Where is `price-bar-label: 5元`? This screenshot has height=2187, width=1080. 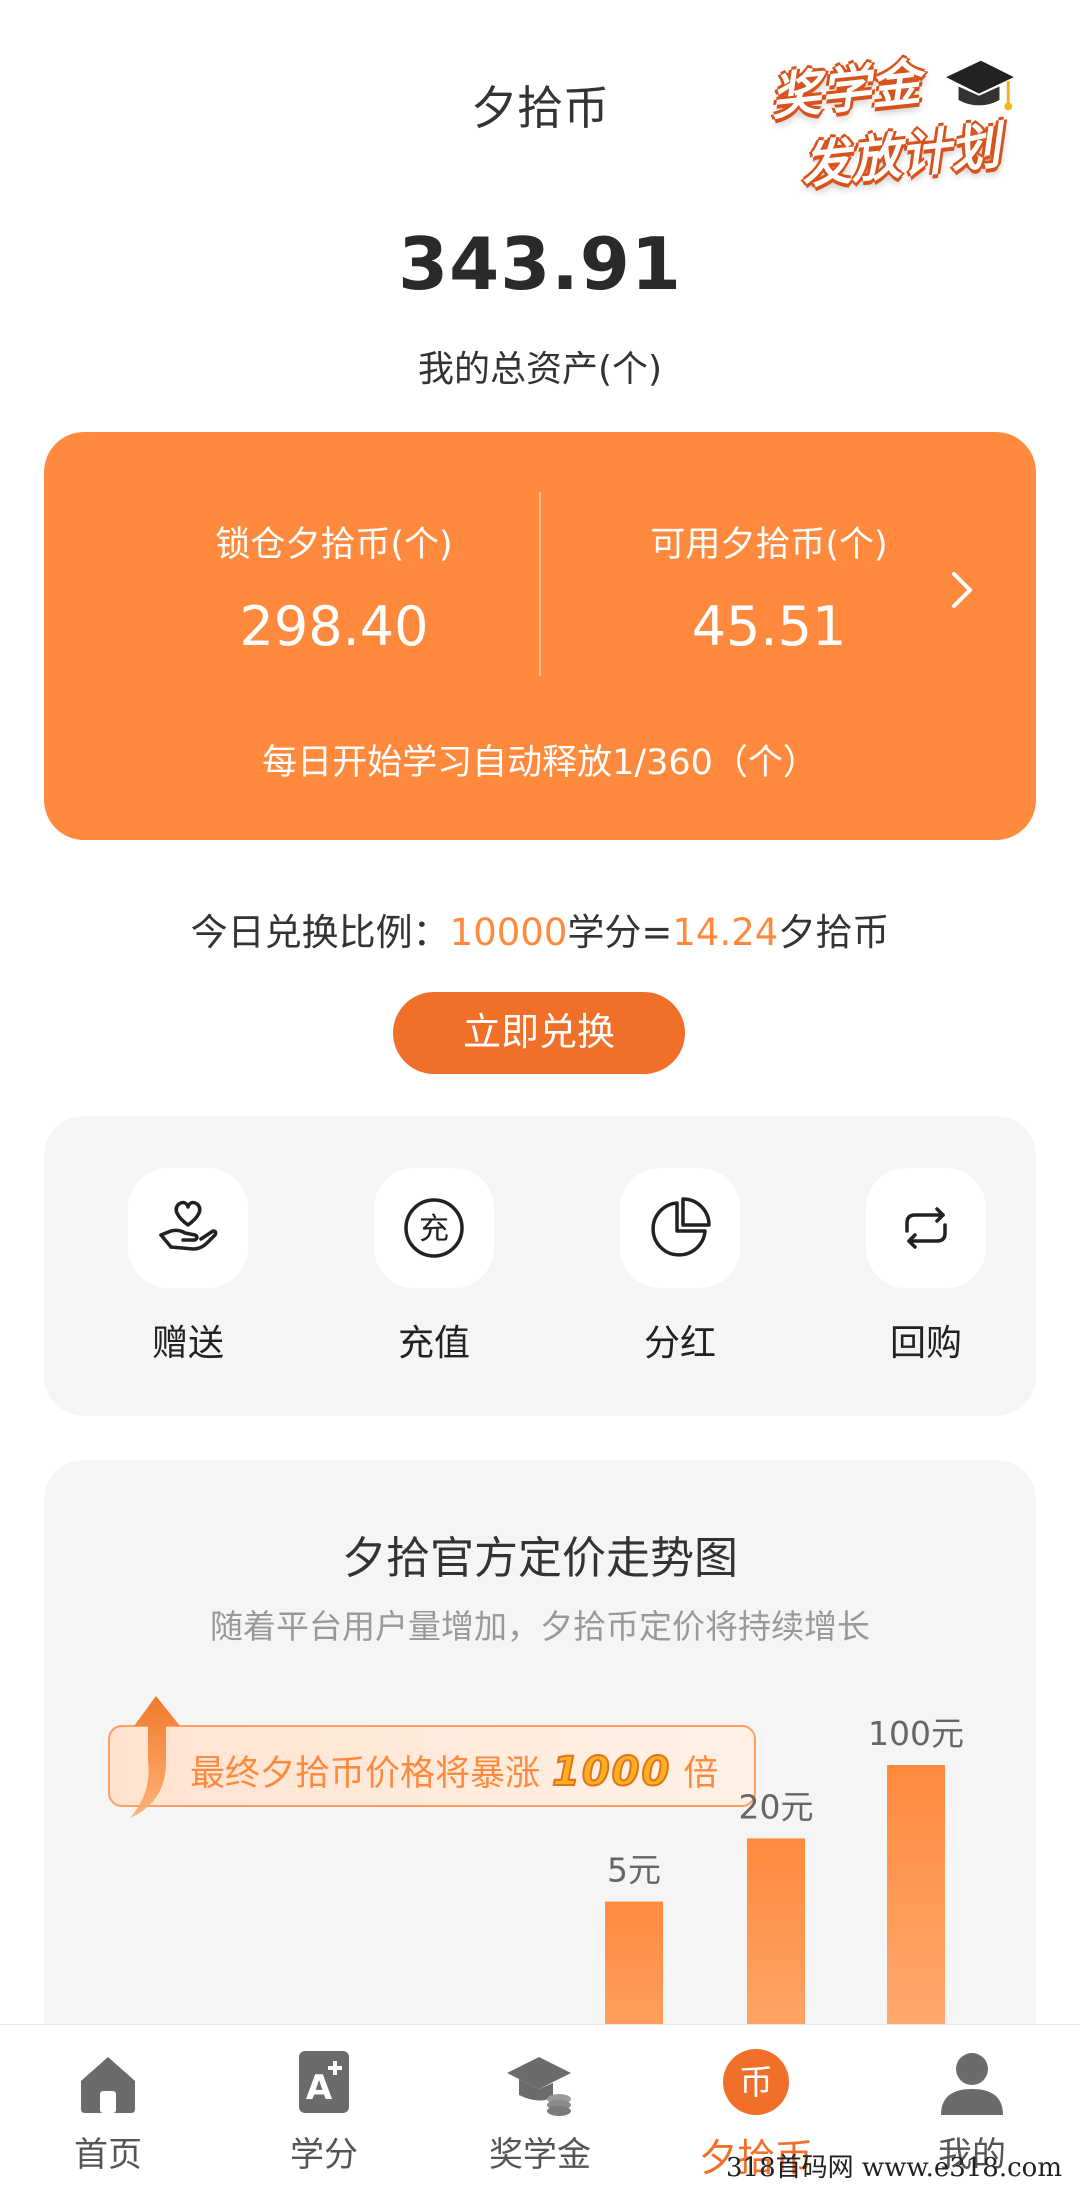
price-bar-label: 5元 is located at coordinates (634, 1870).